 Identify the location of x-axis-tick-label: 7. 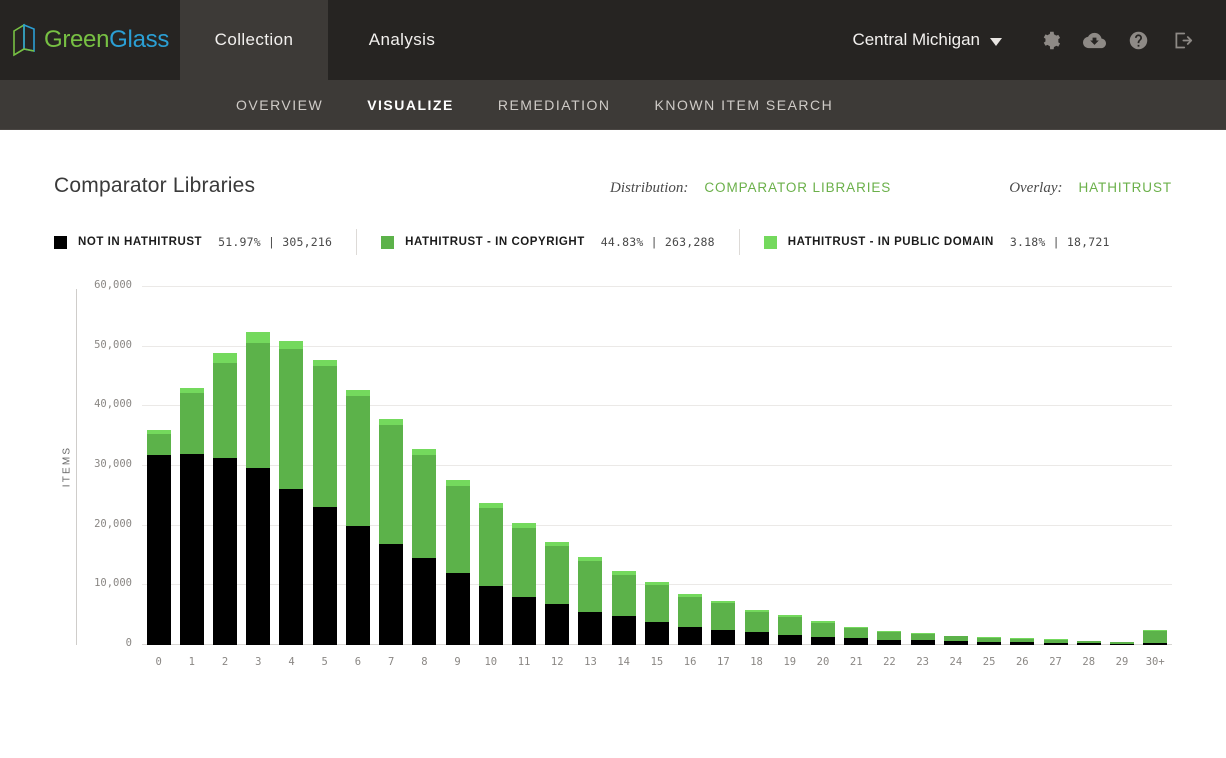
(391, 662).